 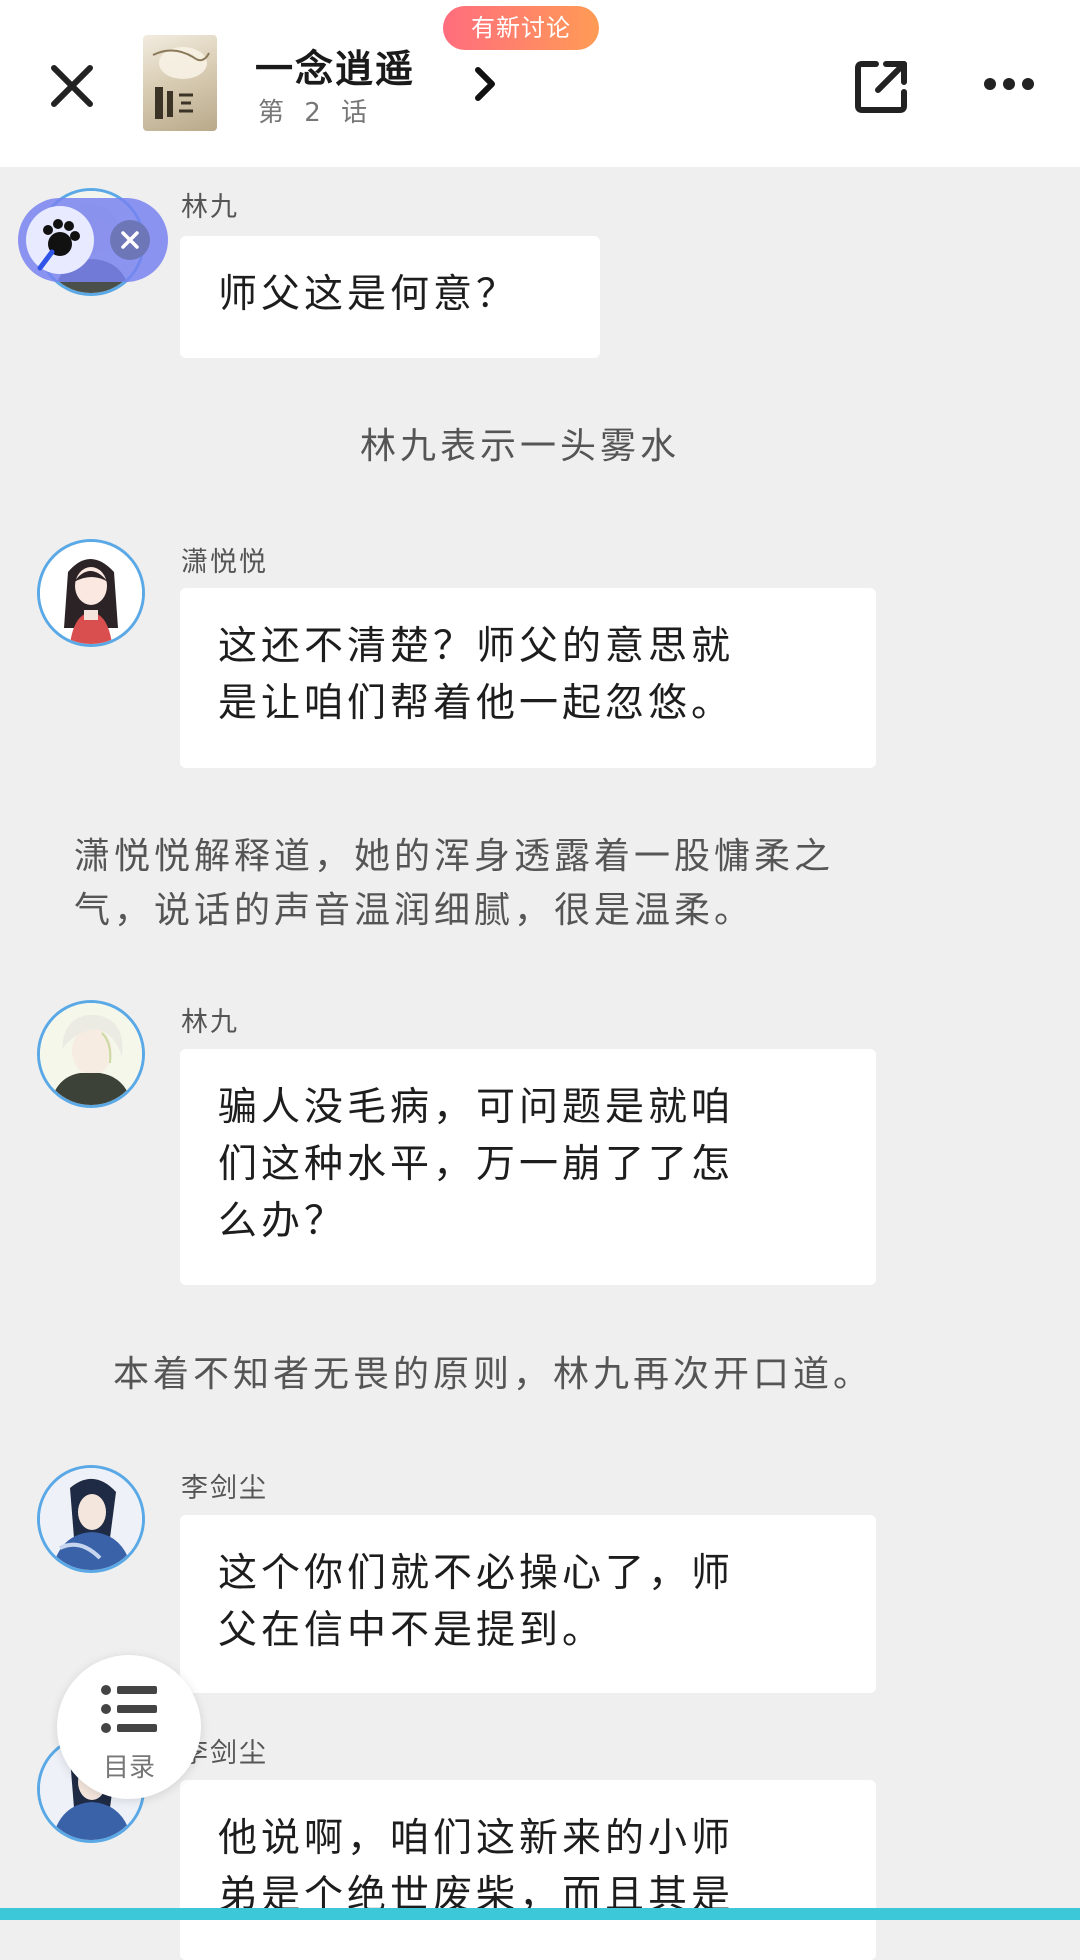 What do you see at coordinates (454, 856) in the screenshot?
I see `narration-line: 潇悦悦解释道，她的浑身透露着一股慵柔之` at bounding box center [454, 856].